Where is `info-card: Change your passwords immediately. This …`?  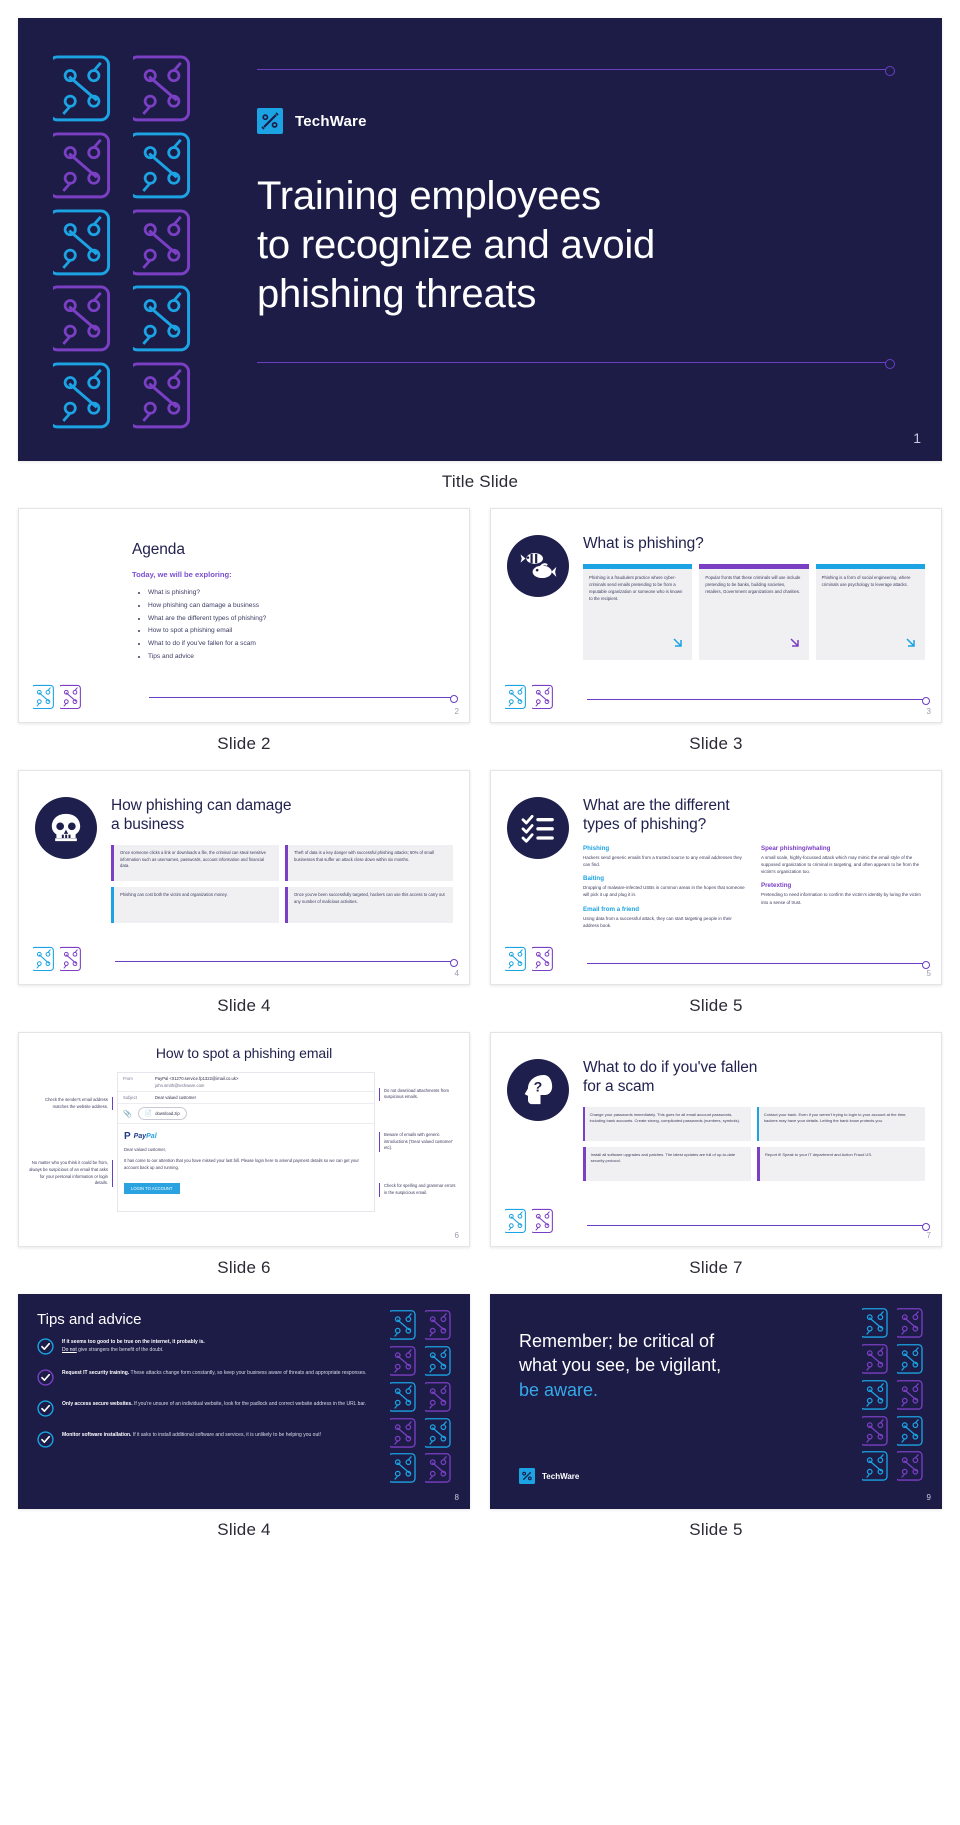 info-card: Change your passwords immediately. This … is located at coordinates (667, 1123).